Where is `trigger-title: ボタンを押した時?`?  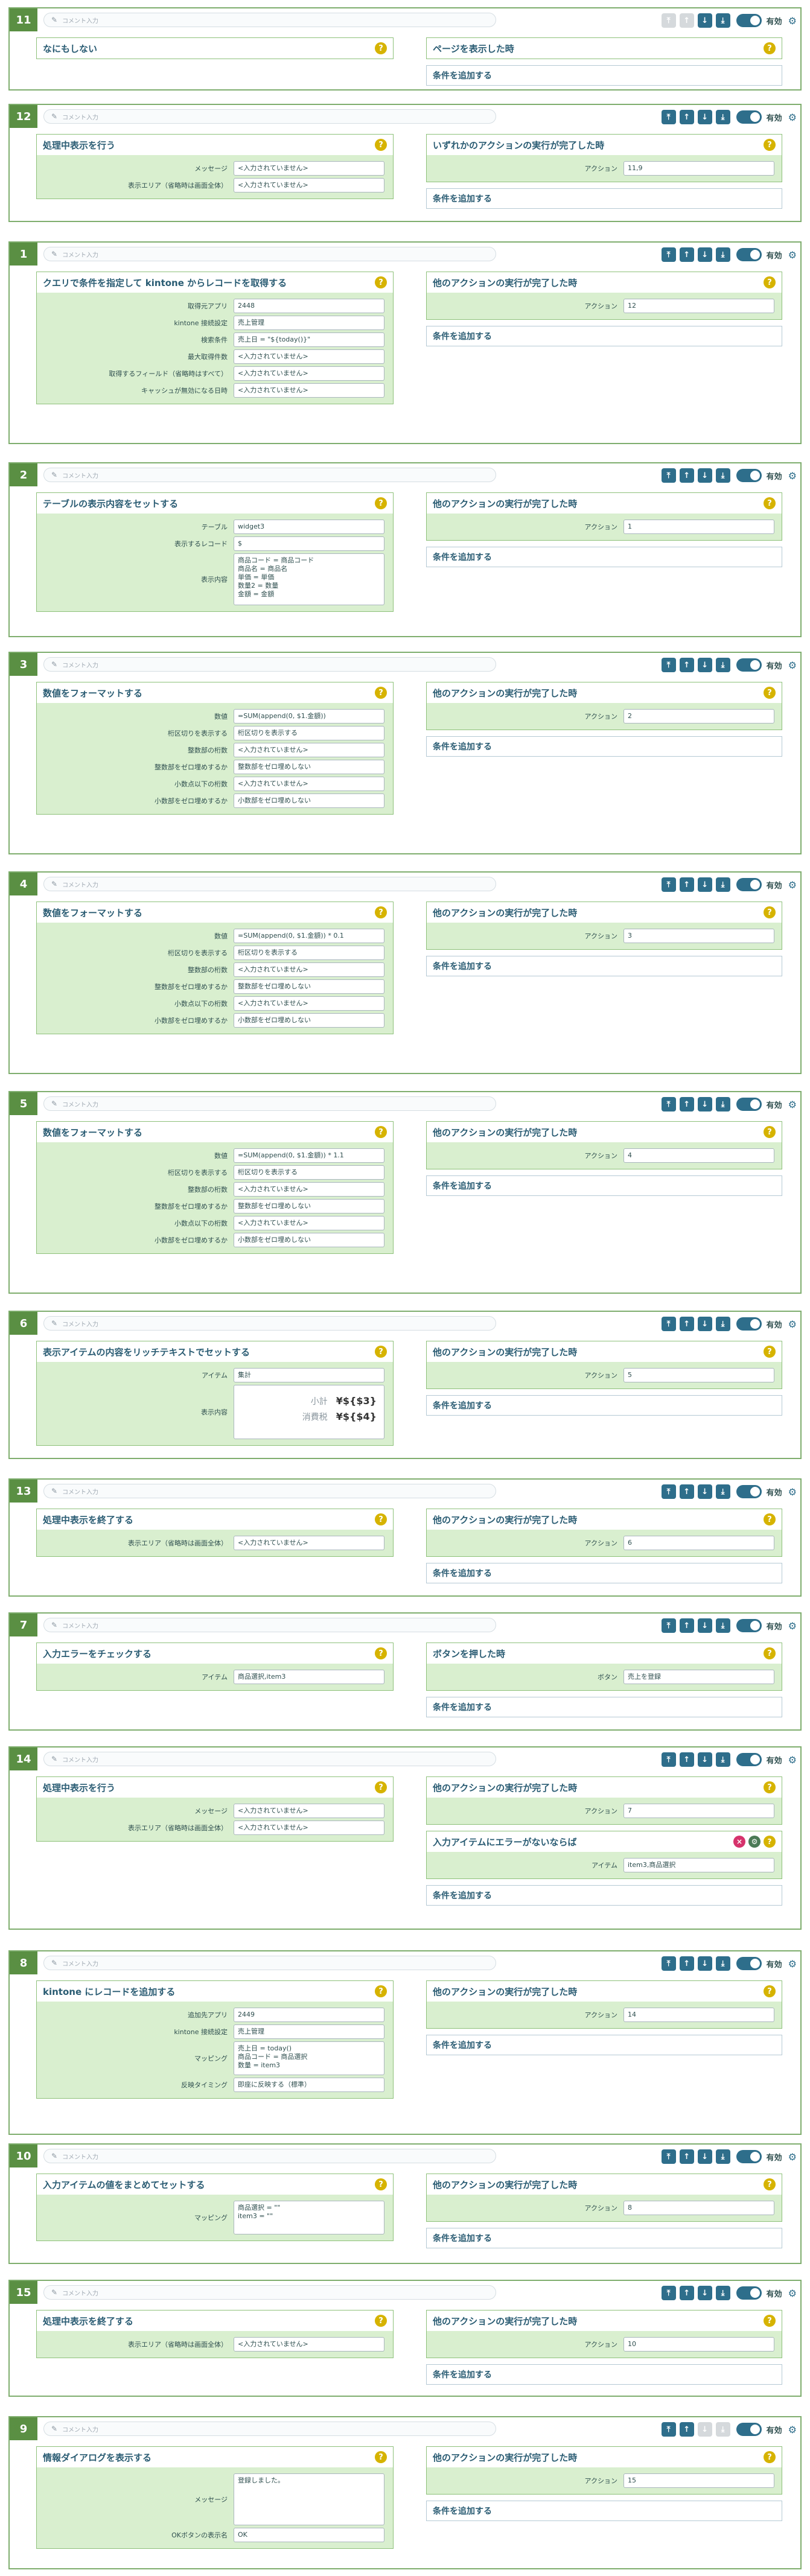 trigger-title: ボタンを押した時? is located at coordinates (604, 1654).